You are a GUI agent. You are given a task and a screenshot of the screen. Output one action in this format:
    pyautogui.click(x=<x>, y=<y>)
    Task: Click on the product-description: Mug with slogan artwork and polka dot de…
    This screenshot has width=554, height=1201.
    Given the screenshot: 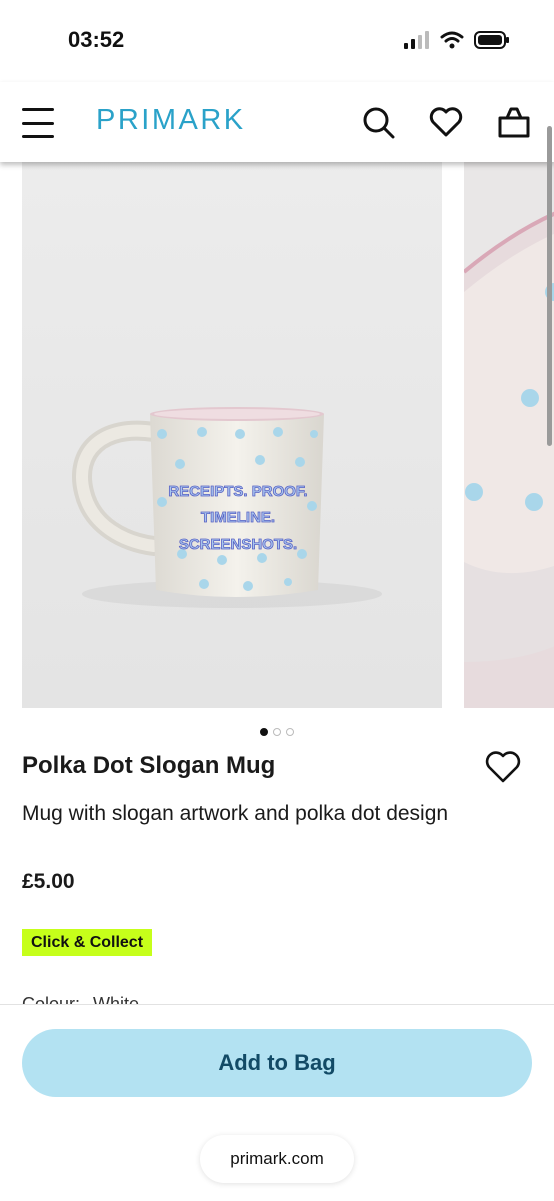 What is the action you would take?
    pyautogui.click(x=235, y=813)
    